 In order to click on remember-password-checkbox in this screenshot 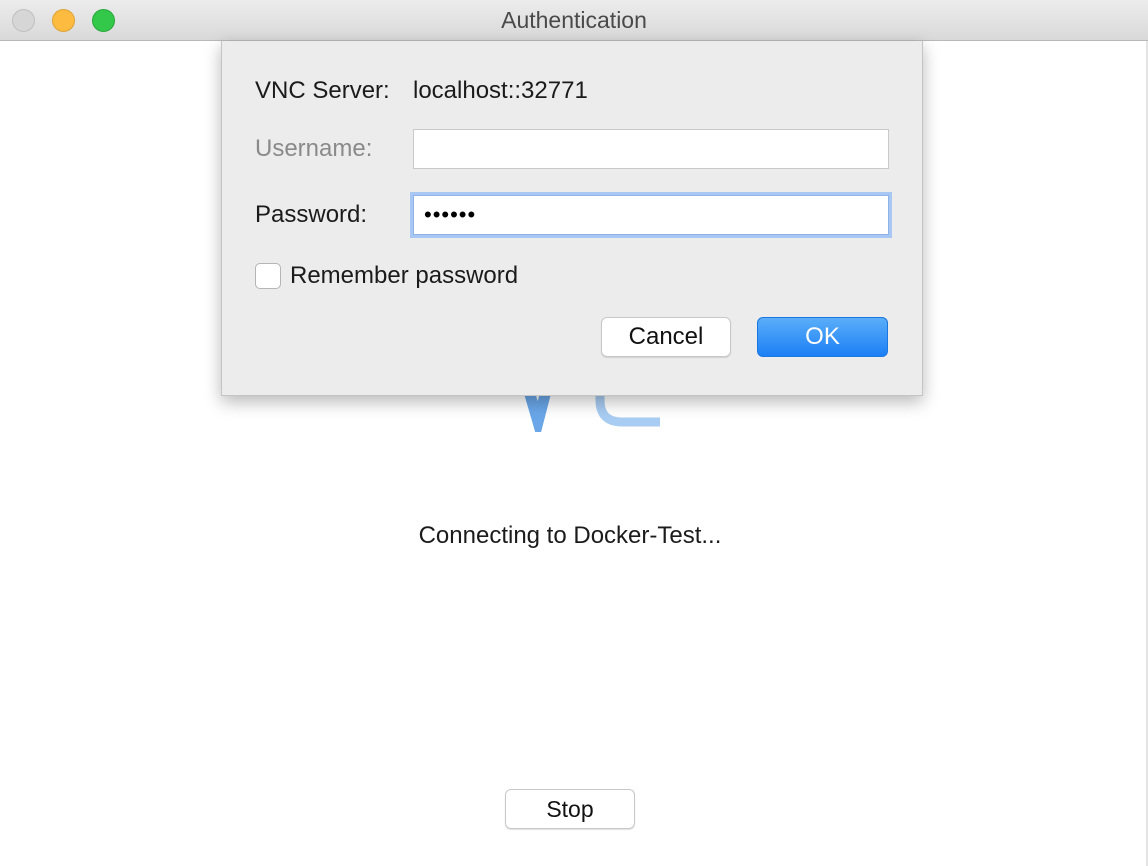, I will do `click(268, 276)`.